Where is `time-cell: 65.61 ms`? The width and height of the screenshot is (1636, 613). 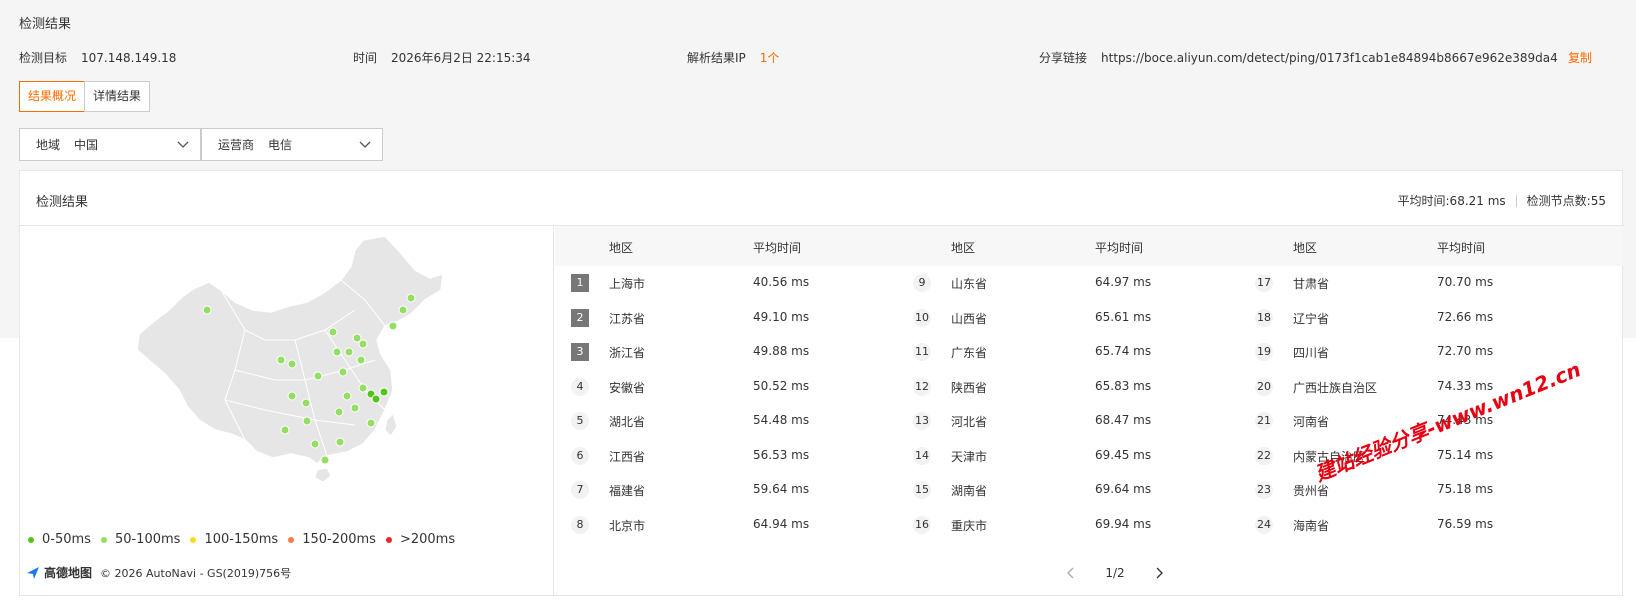
time-cell: 65.61 ms is located at coordinates (1123, 316).